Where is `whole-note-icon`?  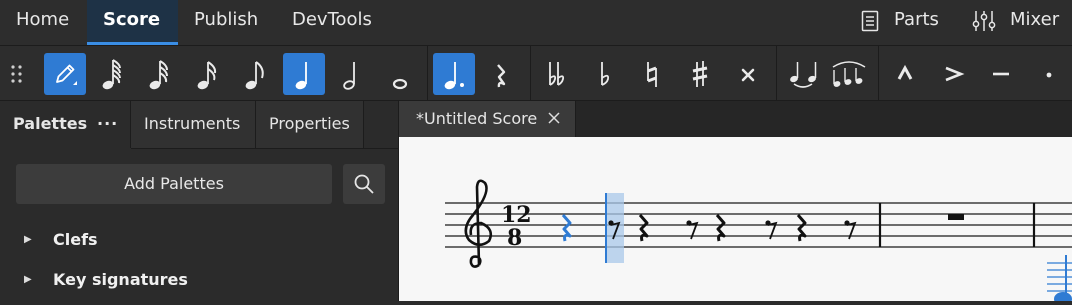 whole-note-icon is located at coordinates (400, 84).